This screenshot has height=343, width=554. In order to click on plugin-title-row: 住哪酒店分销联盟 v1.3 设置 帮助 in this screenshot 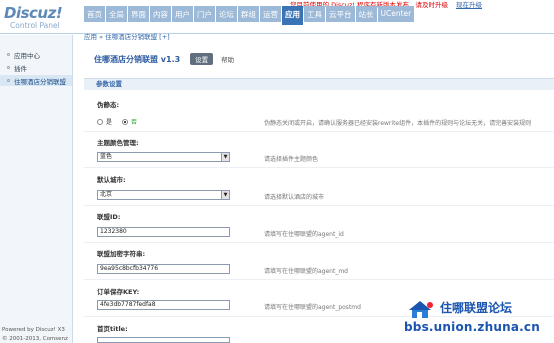, I will do `click(164, 59)`.